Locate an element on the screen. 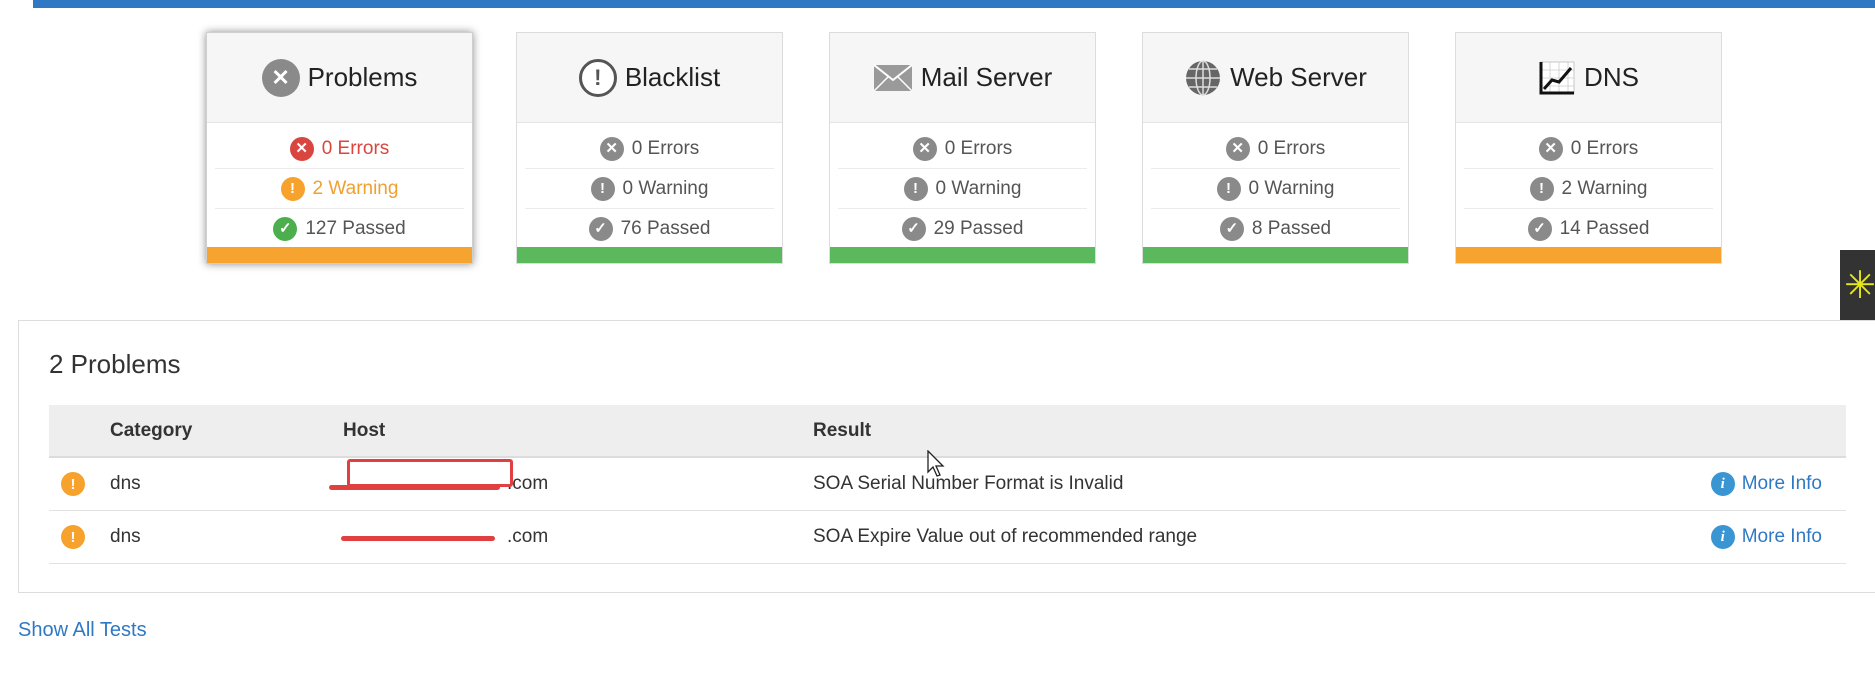  redaction-box is located at coordinates (430, 473).